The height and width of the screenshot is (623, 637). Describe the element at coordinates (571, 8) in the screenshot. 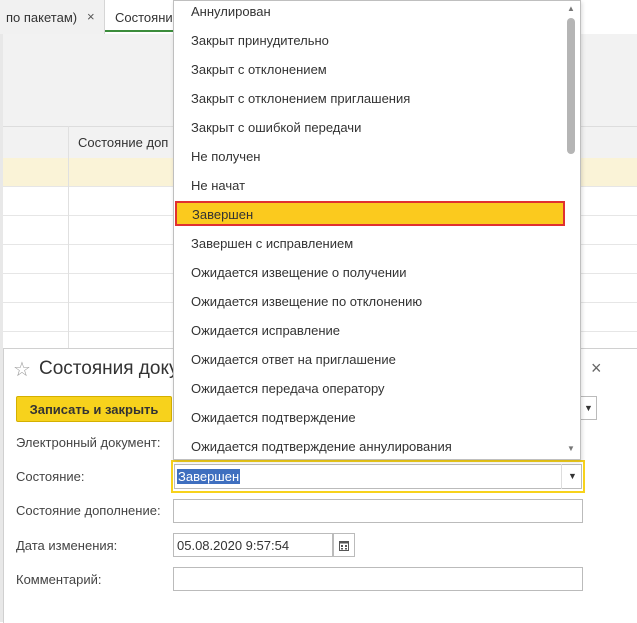

I see `scroll-up-icon: ▲` at that location.